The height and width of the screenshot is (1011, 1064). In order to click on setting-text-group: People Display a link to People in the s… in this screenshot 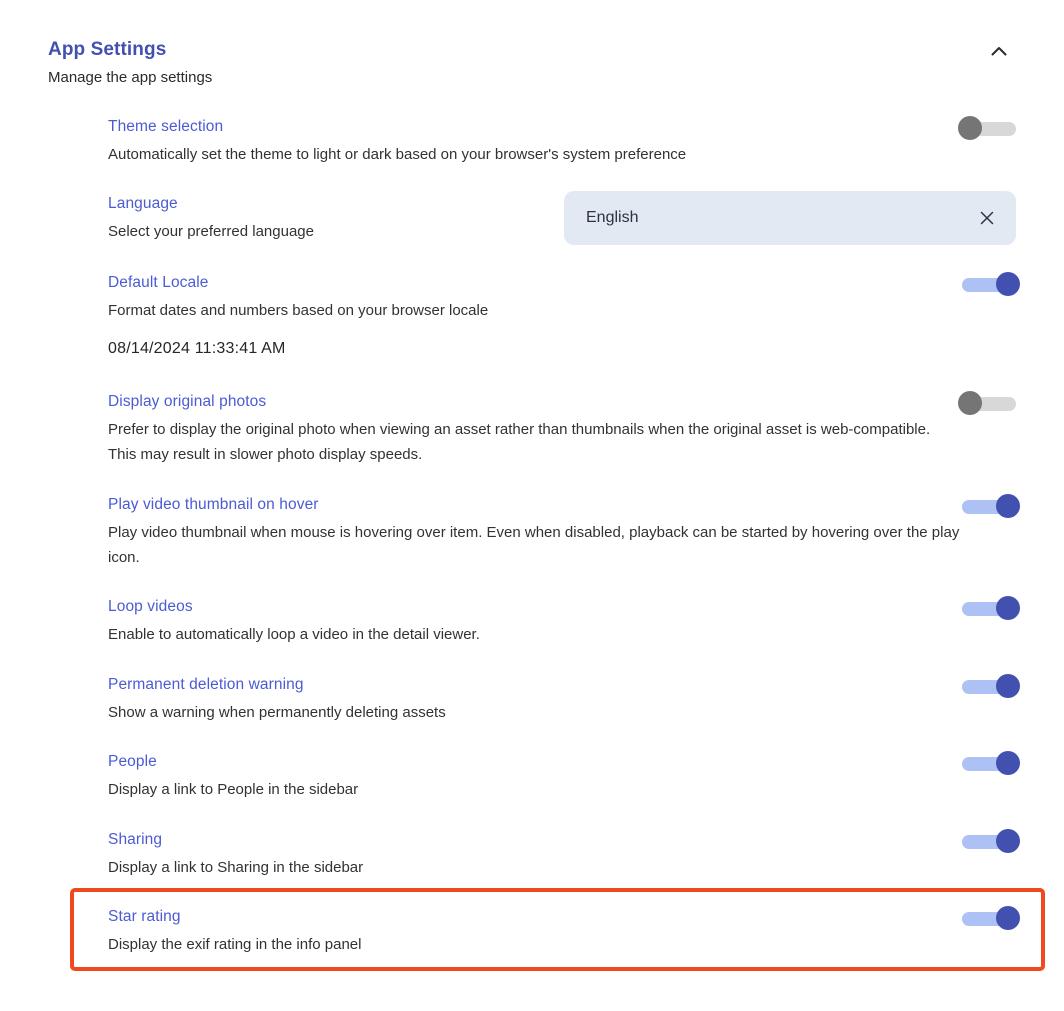, I will do `click(233, 776)`.